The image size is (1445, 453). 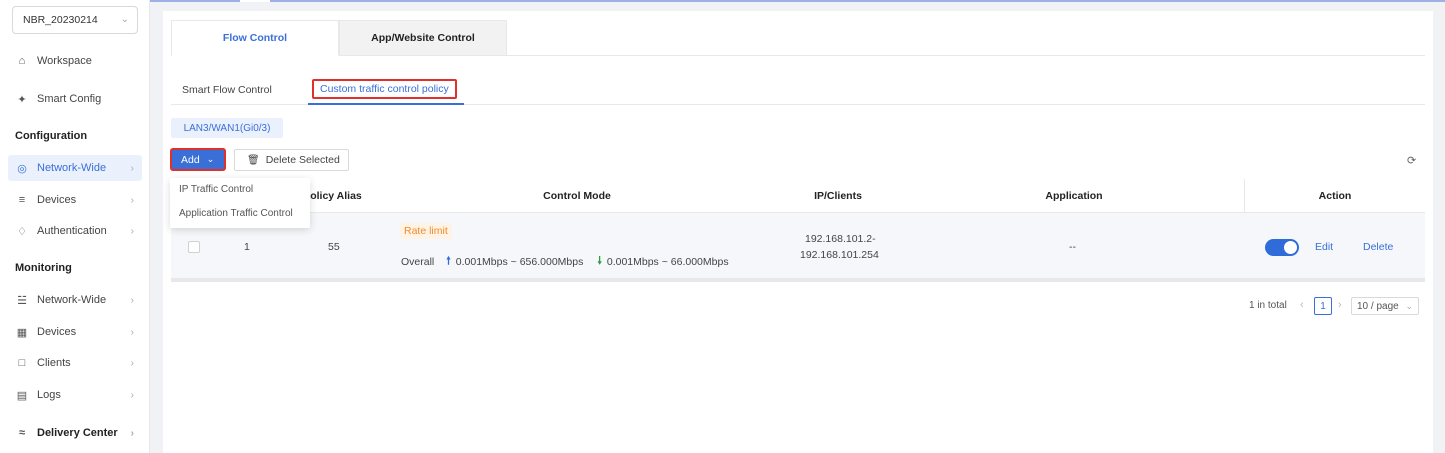 What do you see at coordinates (22, 168) in the screenshot?
I see `globe-icon: ◎` at bounding box center [22, 168].